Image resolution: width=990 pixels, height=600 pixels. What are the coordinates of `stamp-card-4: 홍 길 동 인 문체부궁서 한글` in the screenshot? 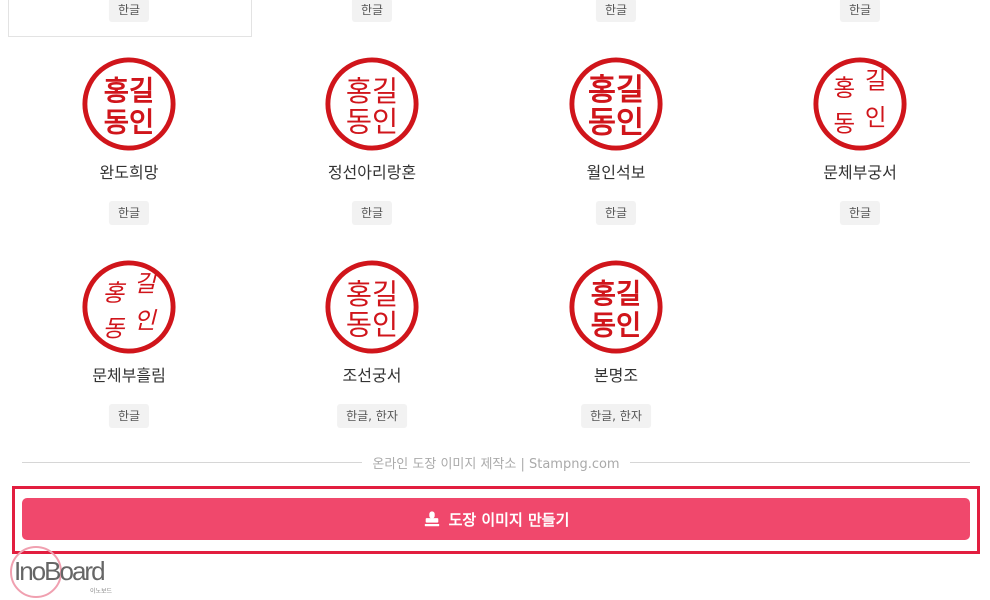 It's located at (860, 155).